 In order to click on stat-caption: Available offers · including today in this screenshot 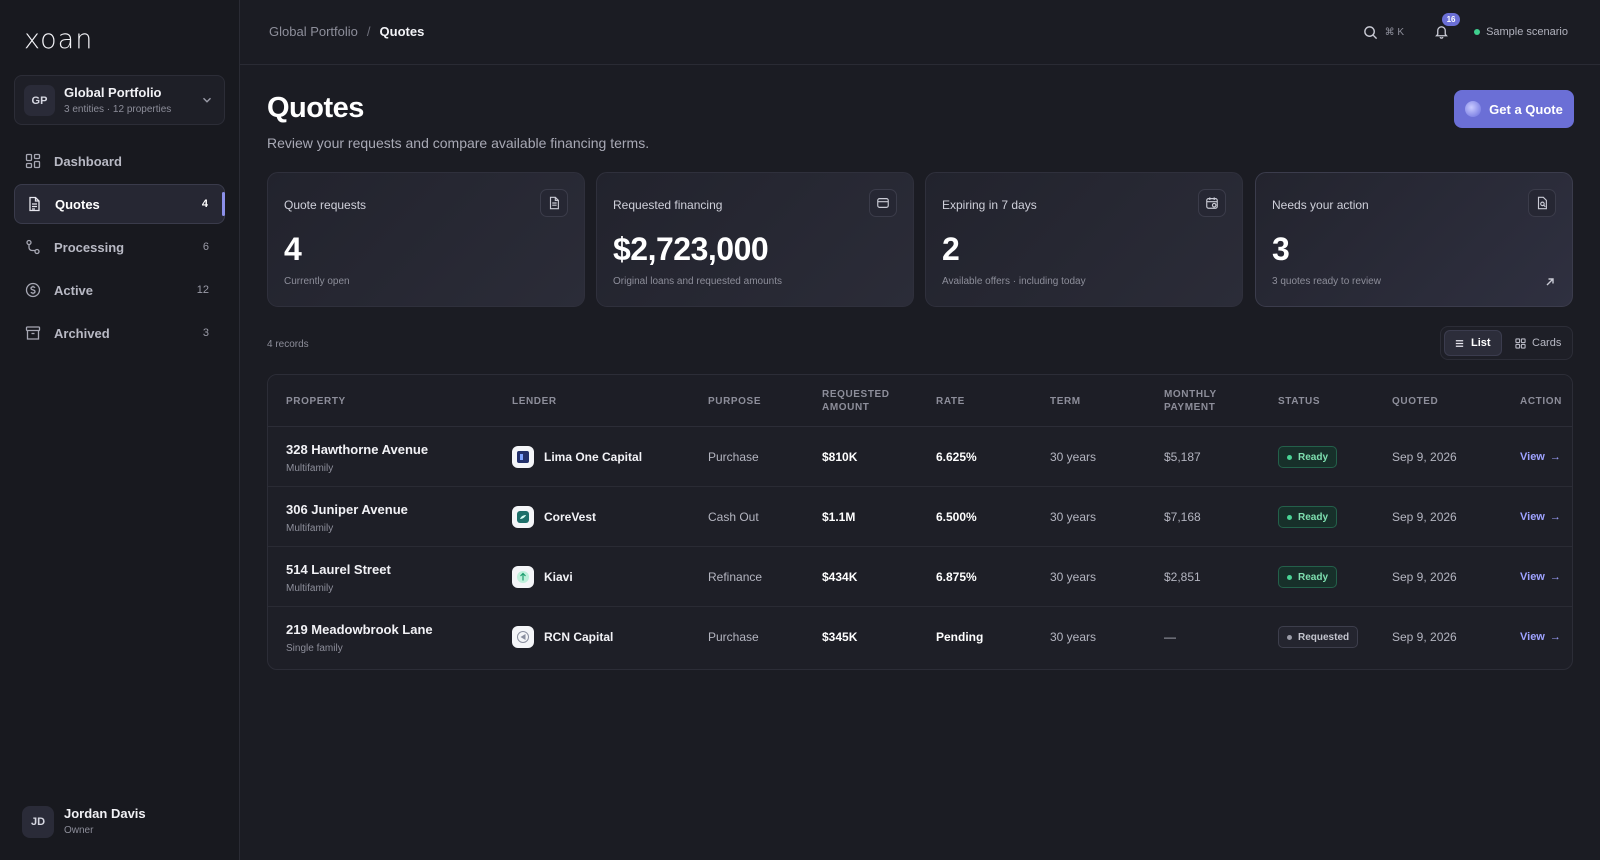, I will do `click(1014, 281)`.